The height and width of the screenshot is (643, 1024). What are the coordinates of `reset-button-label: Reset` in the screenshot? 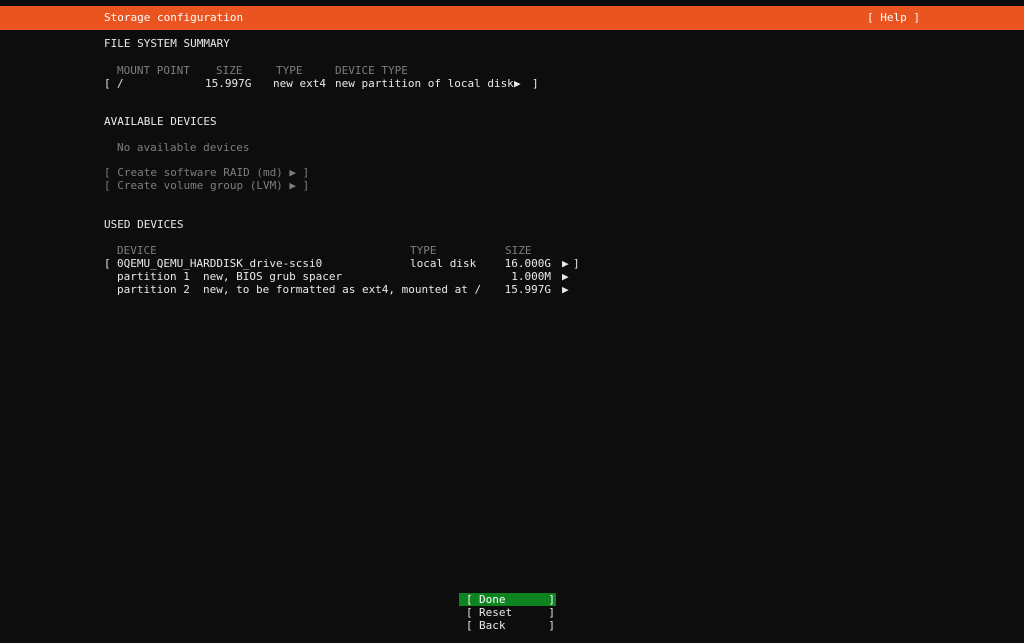 It's located at (496, 612).